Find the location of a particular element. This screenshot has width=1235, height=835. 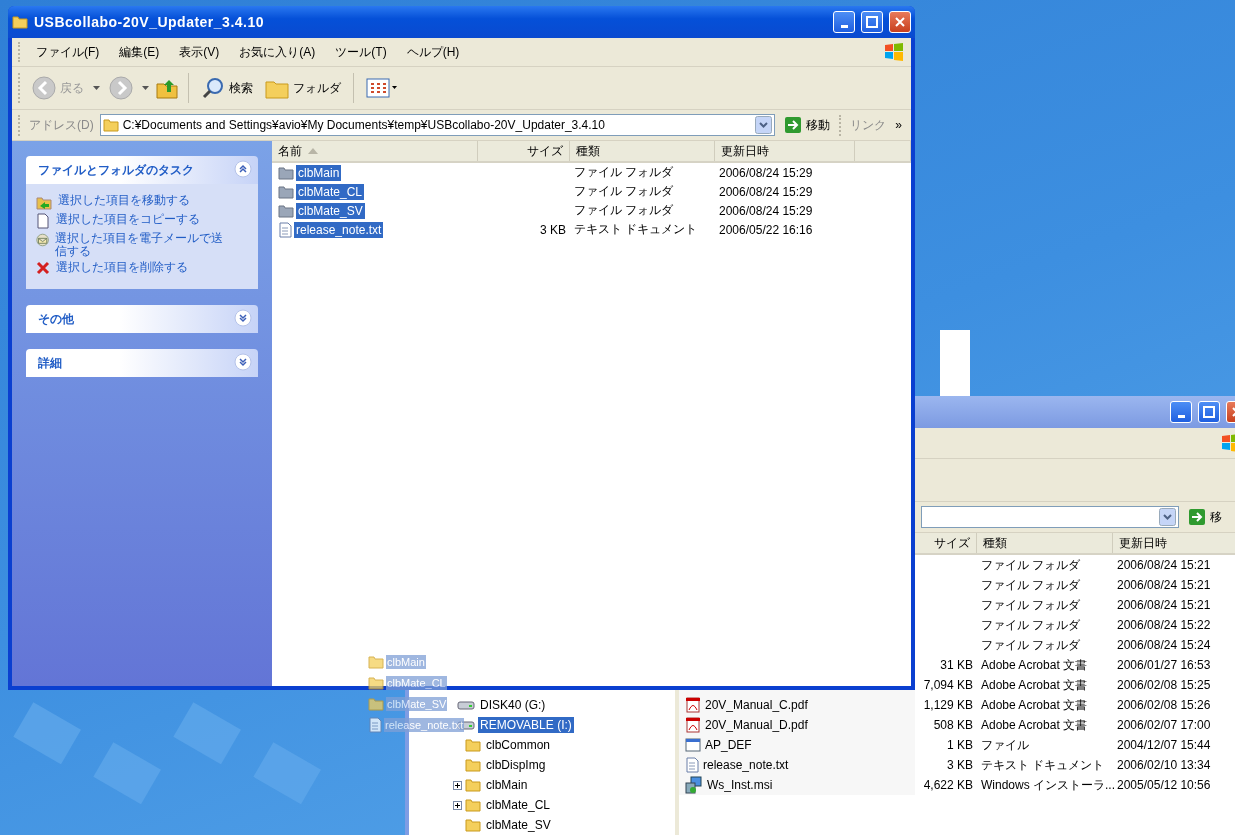

file-type: テキスト ドキュメント is located at coordinates (1043, 765).